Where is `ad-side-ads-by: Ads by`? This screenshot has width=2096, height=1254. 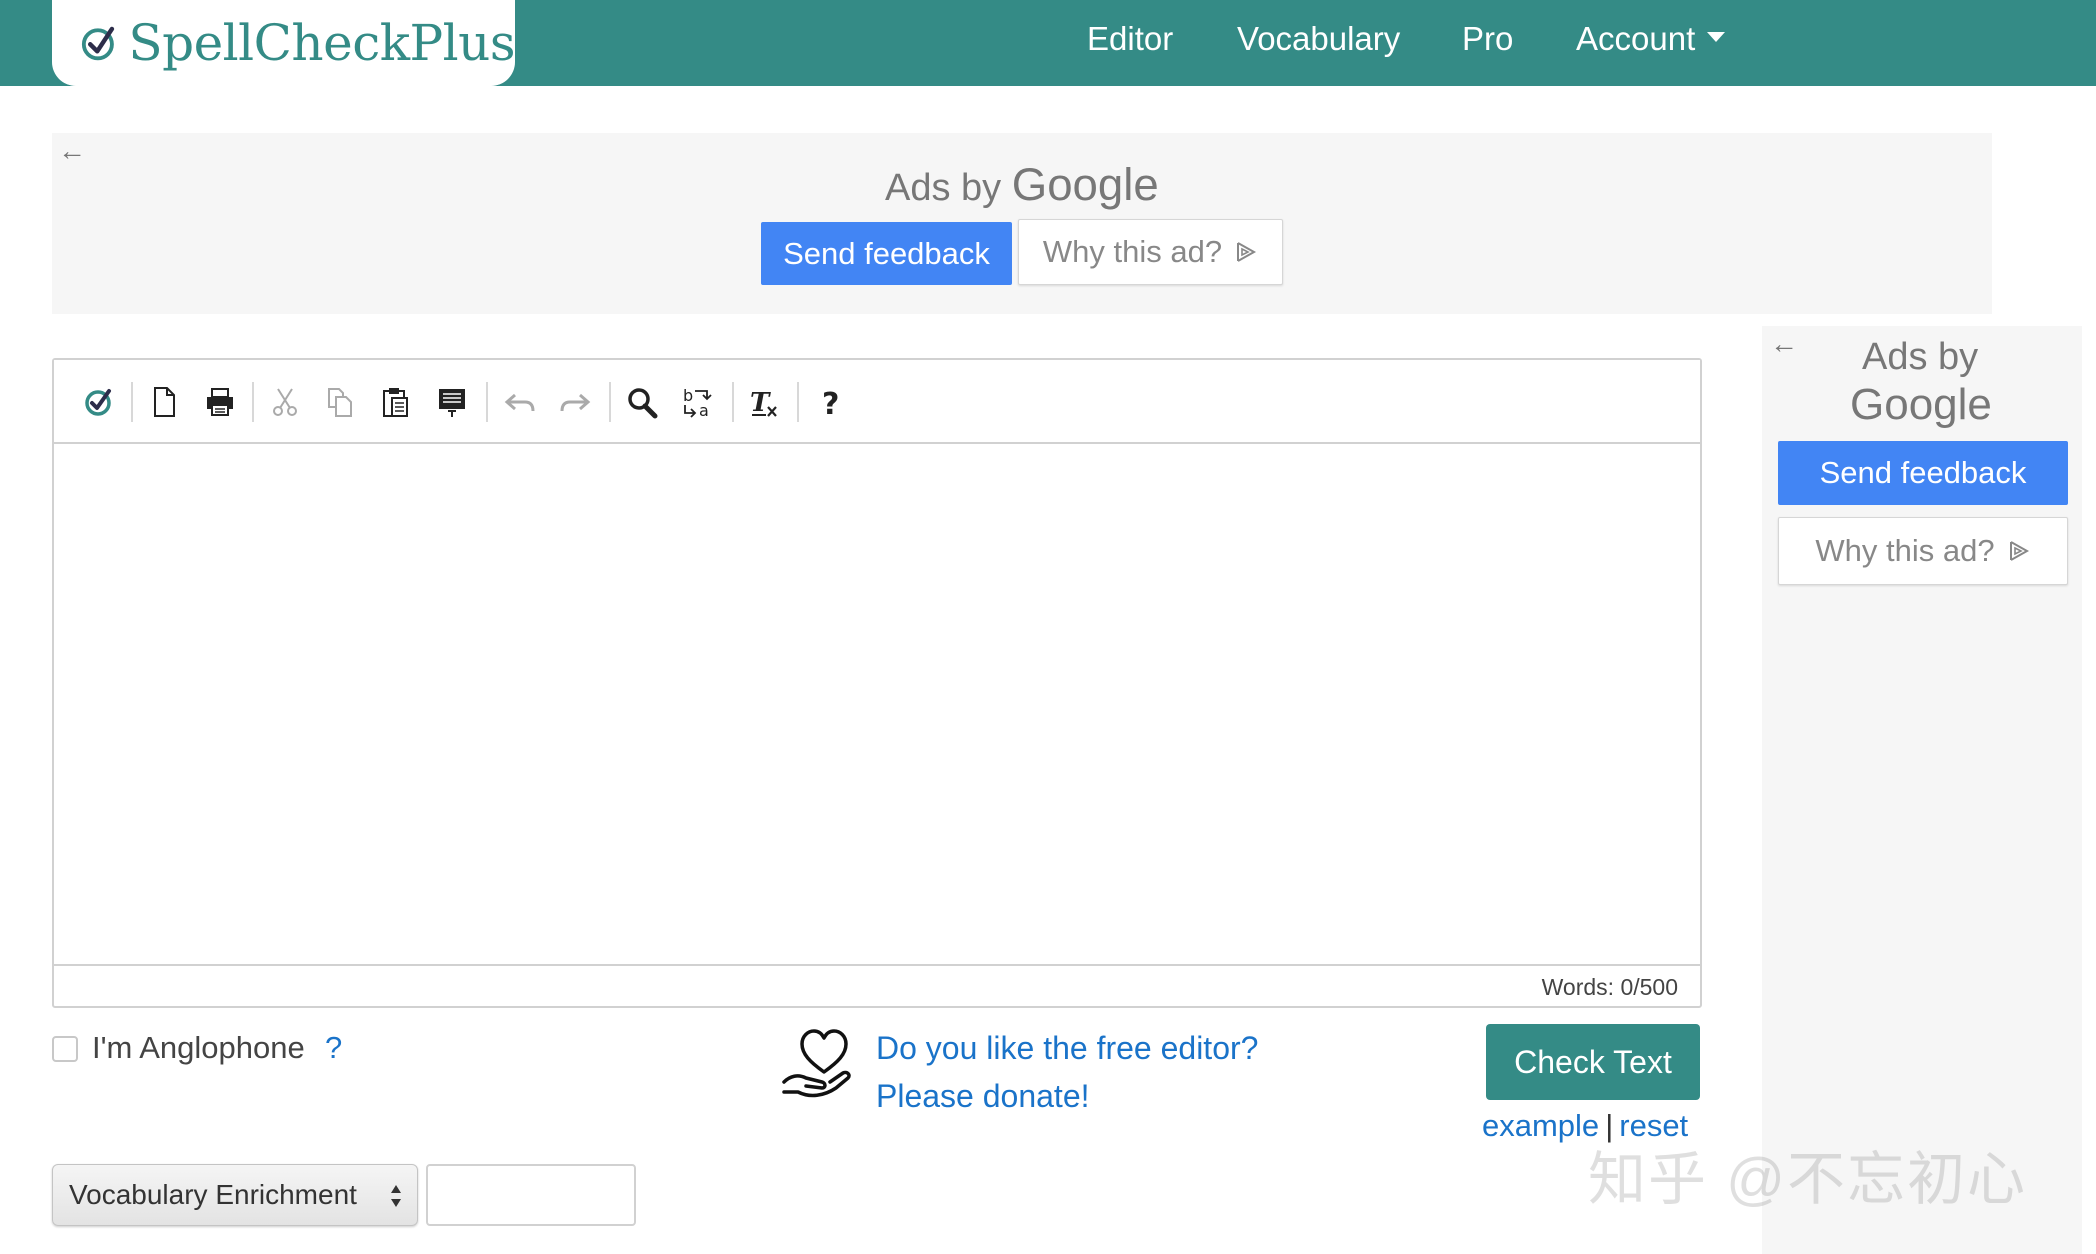
ad-side-ads-by: Ads by is located at coordinates (1920, 357).